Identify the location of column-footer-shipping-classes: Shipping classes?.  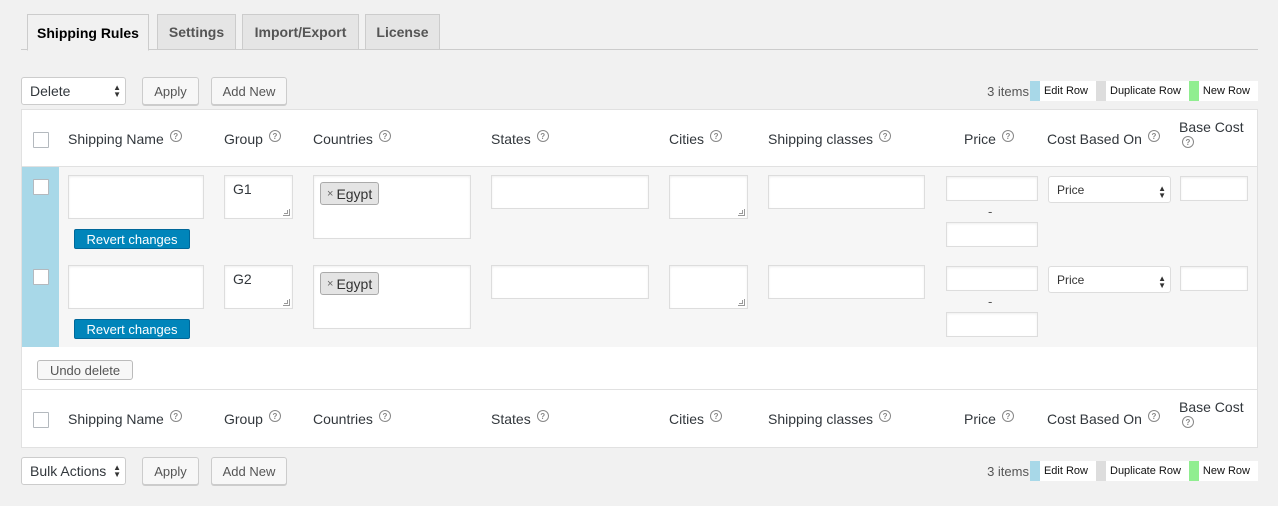
(830, 418).